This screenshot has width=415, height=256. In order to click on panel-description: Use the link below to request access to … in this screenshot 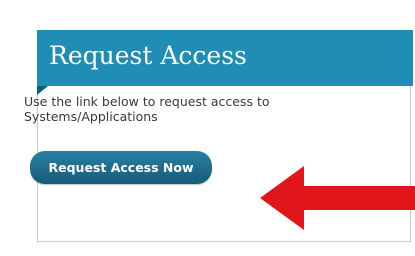, I will do `click(147, 109)`.